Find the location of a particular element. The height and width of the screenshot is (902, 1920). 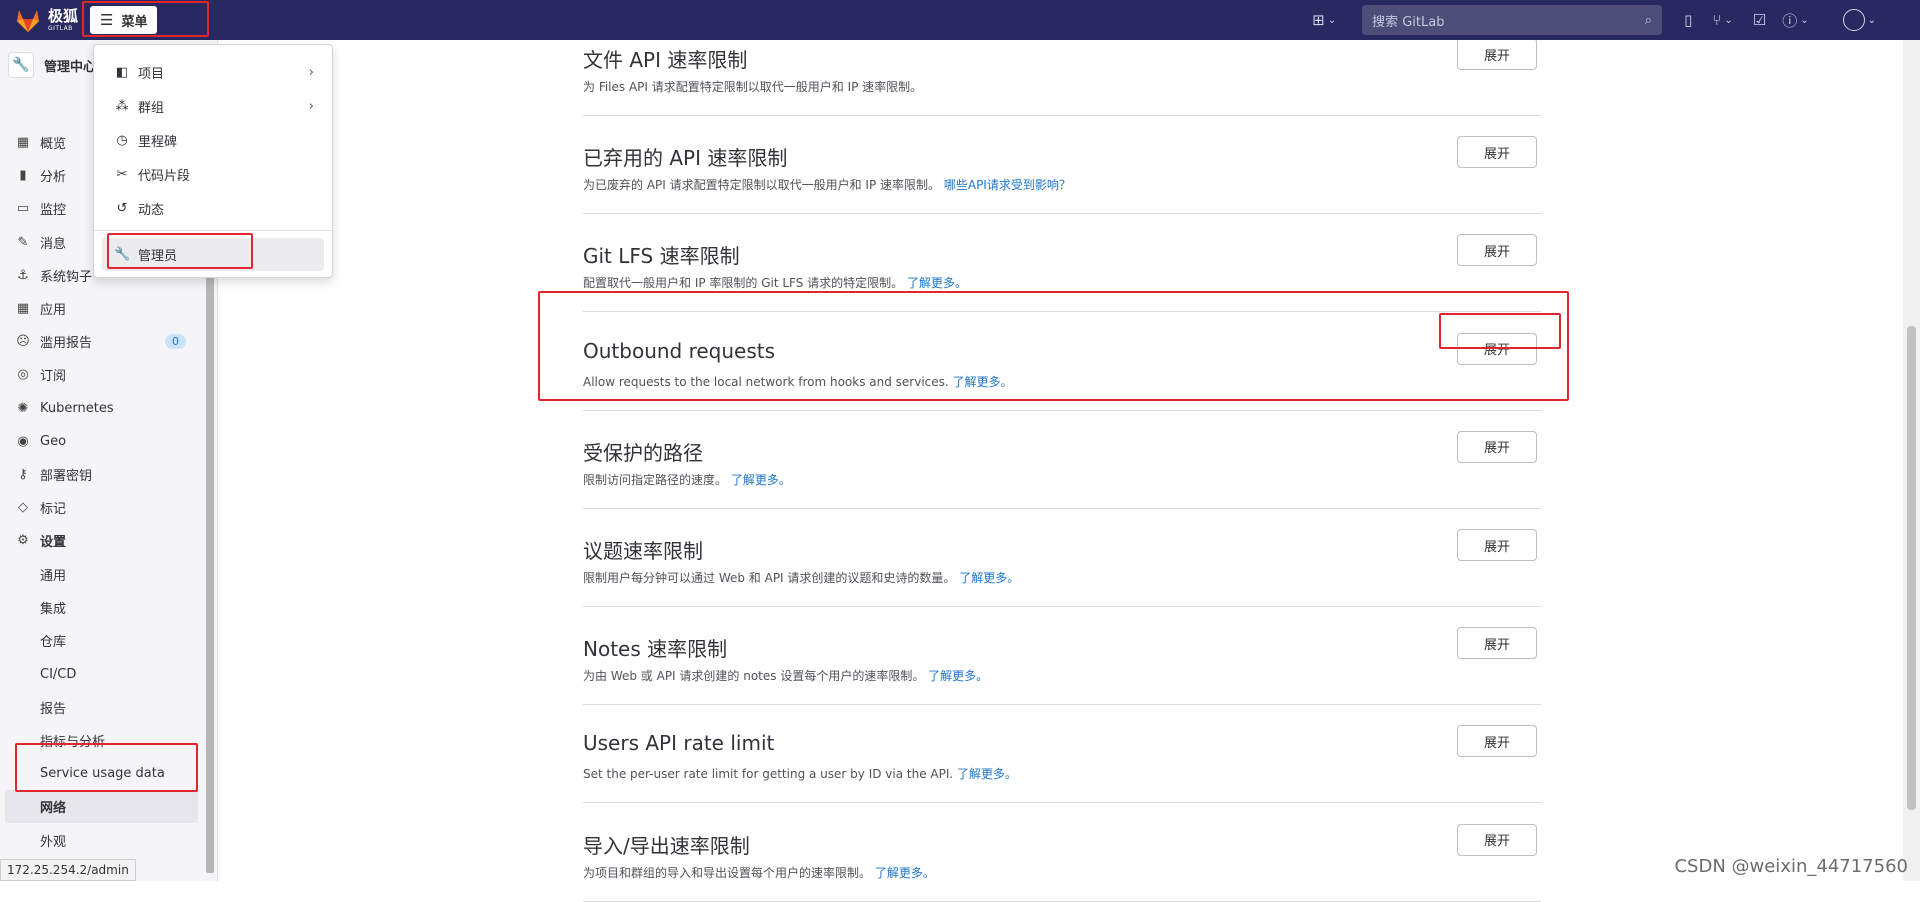

issues-button: ▯ is located at coordinates (1688, 20).